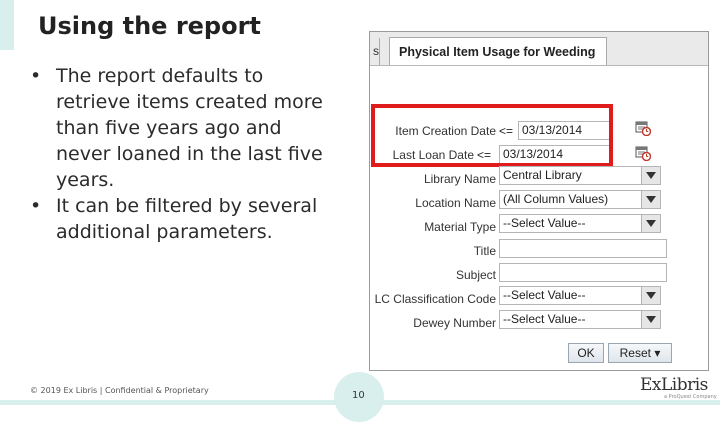 This screenshot has height=422, width=720. Describe the element at coordinates (7, 25) in the screenshot. I see `accent-bar` at that location.